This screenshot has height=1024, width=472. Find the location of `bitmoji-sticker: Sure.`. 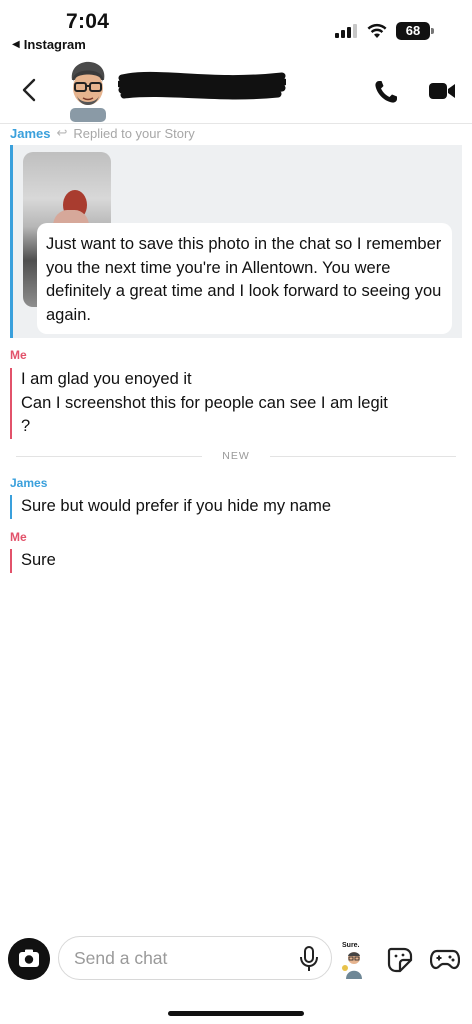

bitmoji-sticker: Sure. is located at coordinates (354, 961).